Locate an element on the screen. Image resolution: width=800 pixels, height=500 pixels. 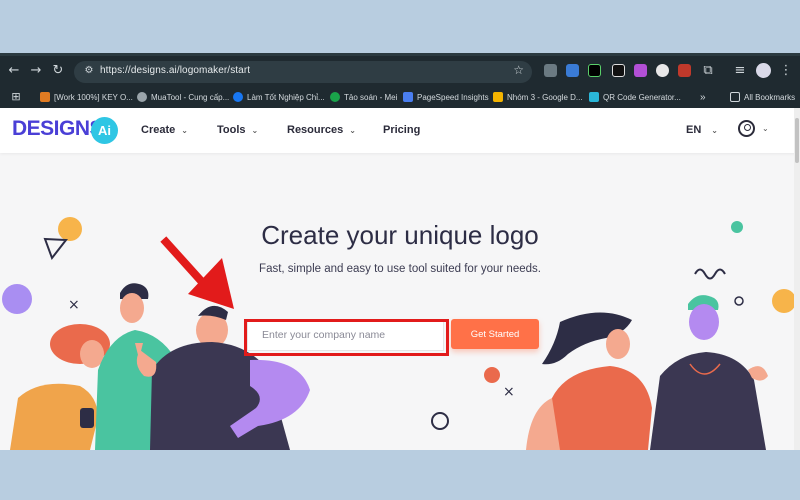
page-scrollbar is located at coordinates (797, 279).